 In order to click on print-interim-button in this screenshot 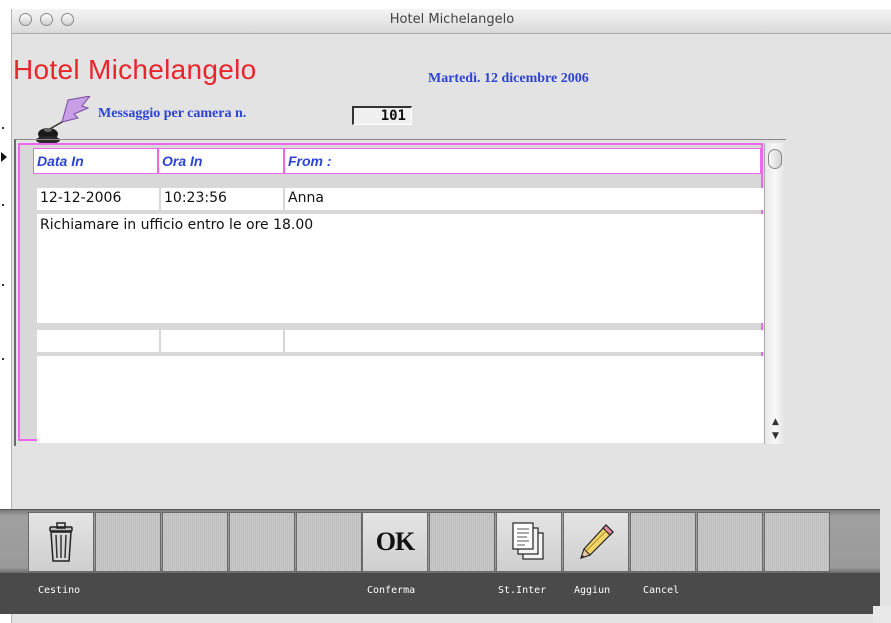, I will do `click(529, 542)`.